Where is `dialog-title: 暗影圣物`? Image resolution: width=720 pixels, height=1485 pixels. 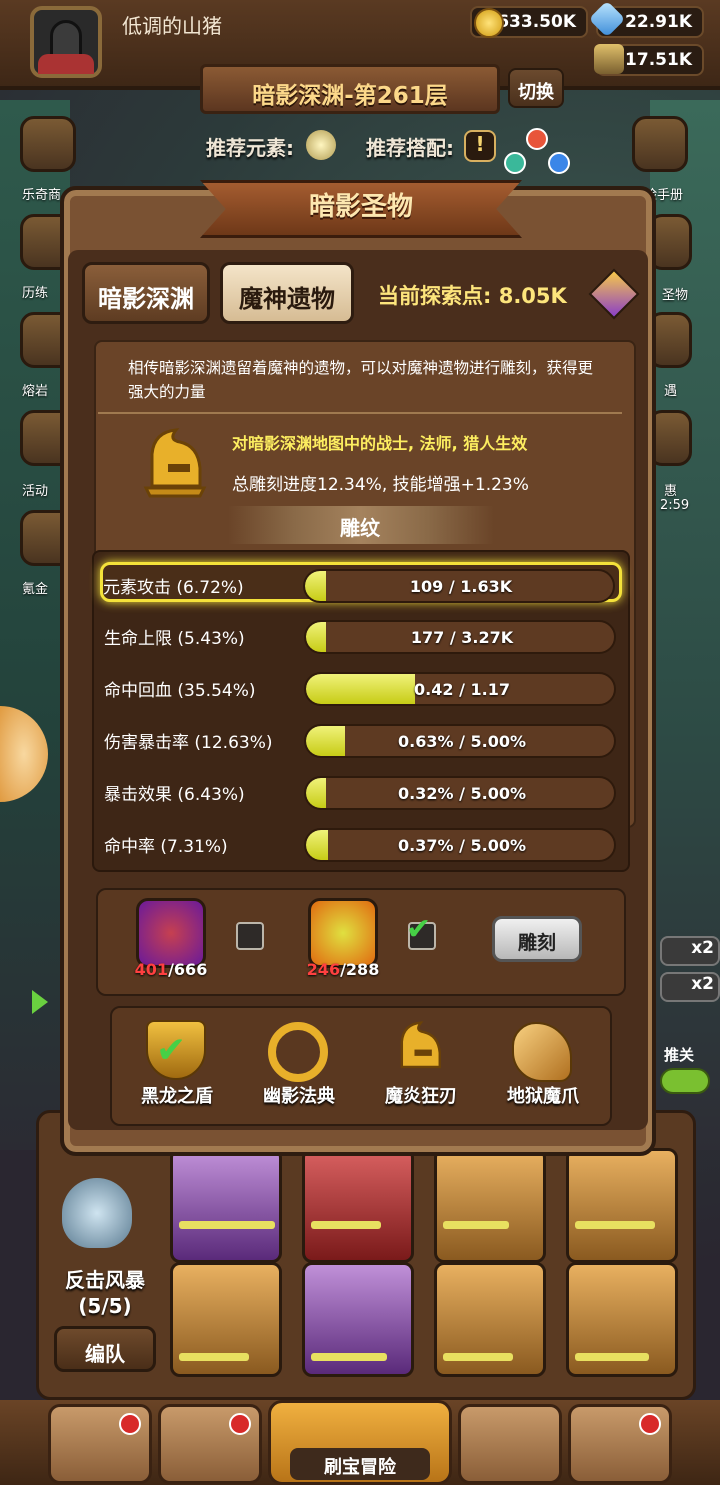
dialog-title: 暗影圣物 is located at coordinates (360, 207).